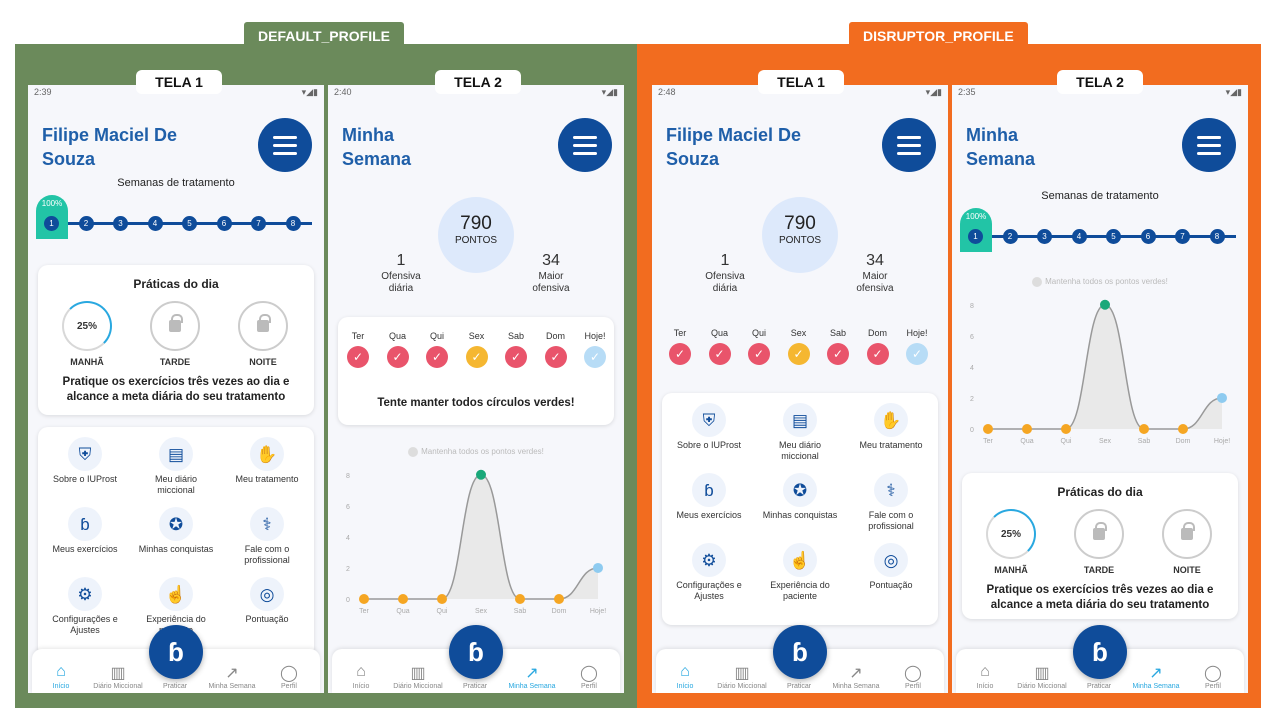  Describe the element at coordinates (838, 354) in the screenshot. I see `check-icon: ✓` at that location.